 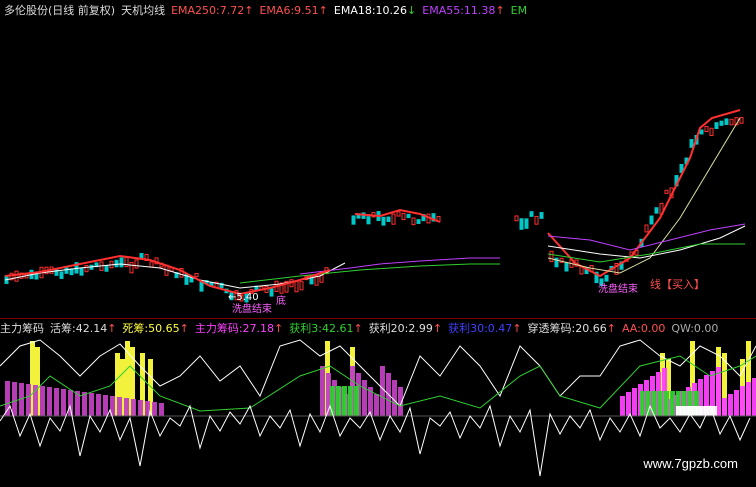 What do you see at coordinates (690, 463) in the screenshot?
I see `watermark: www.7gpzb.com` at bounding box center [690, 463].